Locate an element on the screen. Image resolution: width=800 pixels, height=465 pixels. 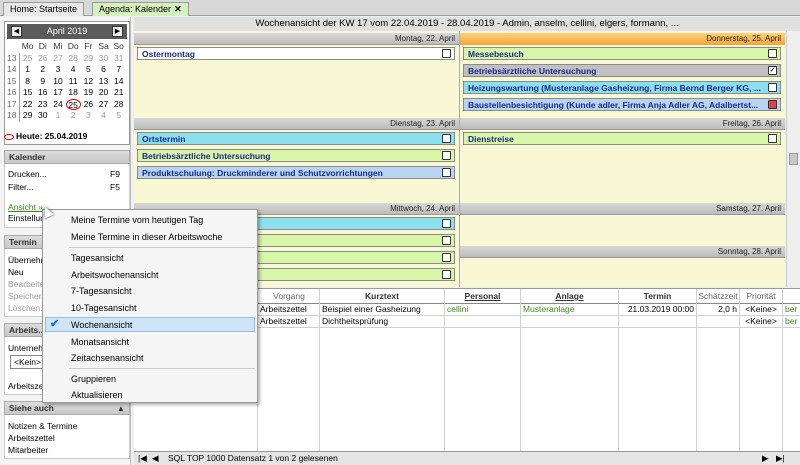
calendar-day: 11 is located at coordinates (73, 82).